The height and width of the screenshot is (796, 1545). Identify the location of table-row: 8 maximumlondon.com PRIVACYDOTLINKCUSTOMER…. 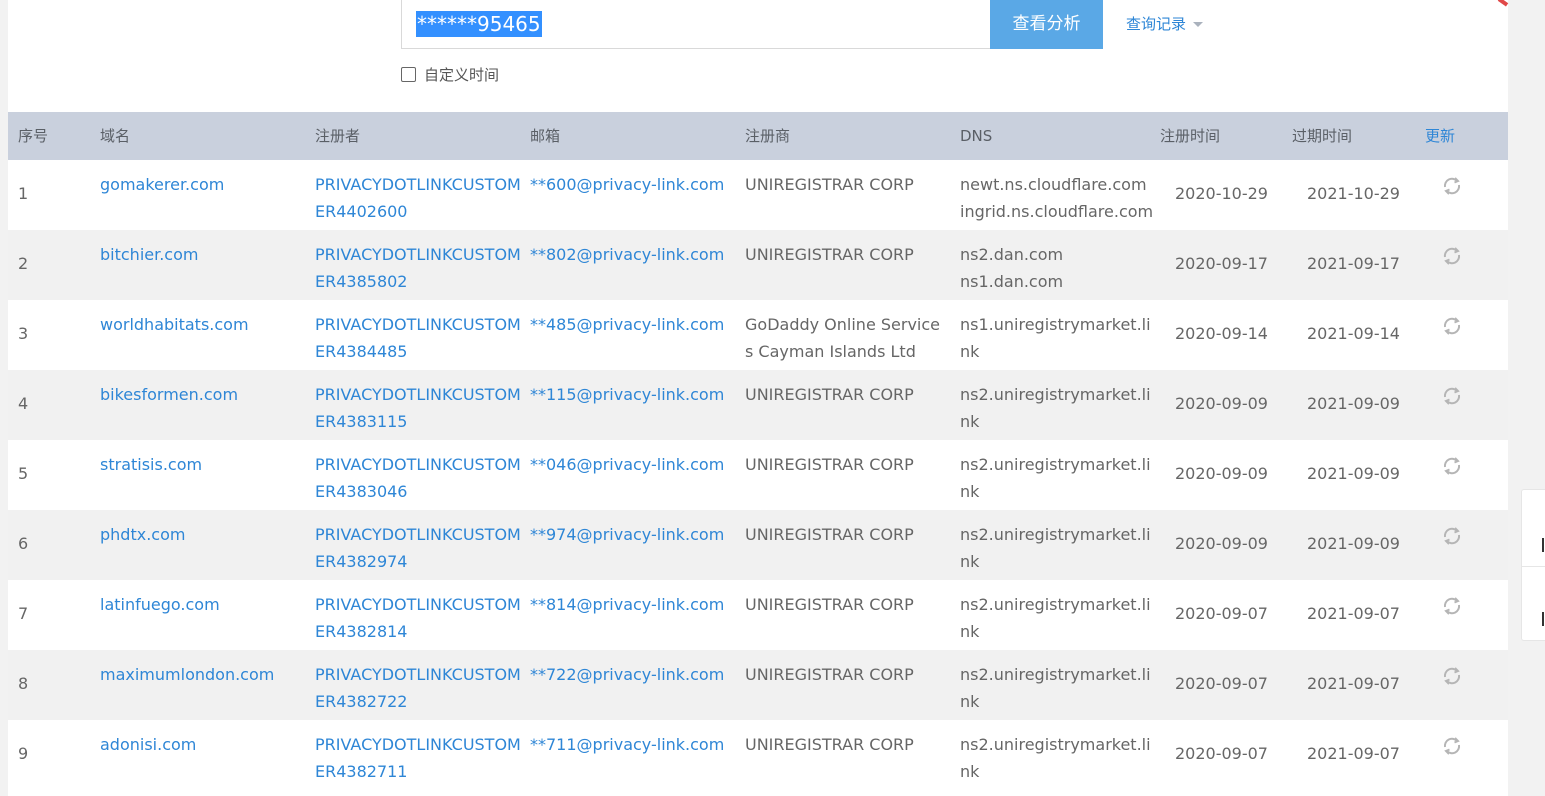
(758, 685).